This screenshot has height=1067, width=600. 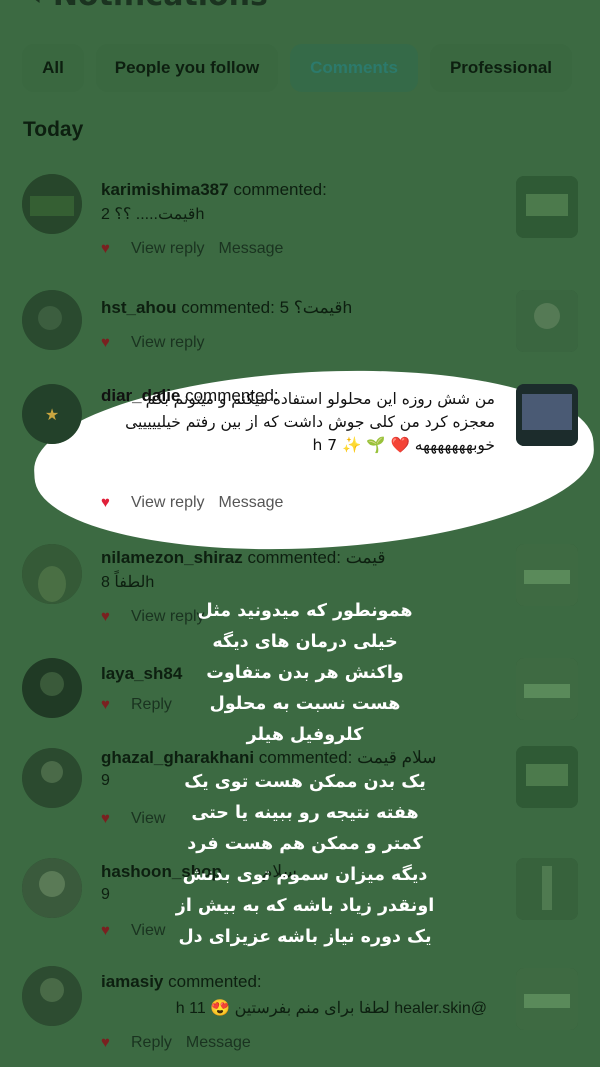 What do you see at coordinates (305, 844) in the screenshot?
I see `overlay-line: کمتر و ممکن هم هست فرد` at bounding box center [305, 844].